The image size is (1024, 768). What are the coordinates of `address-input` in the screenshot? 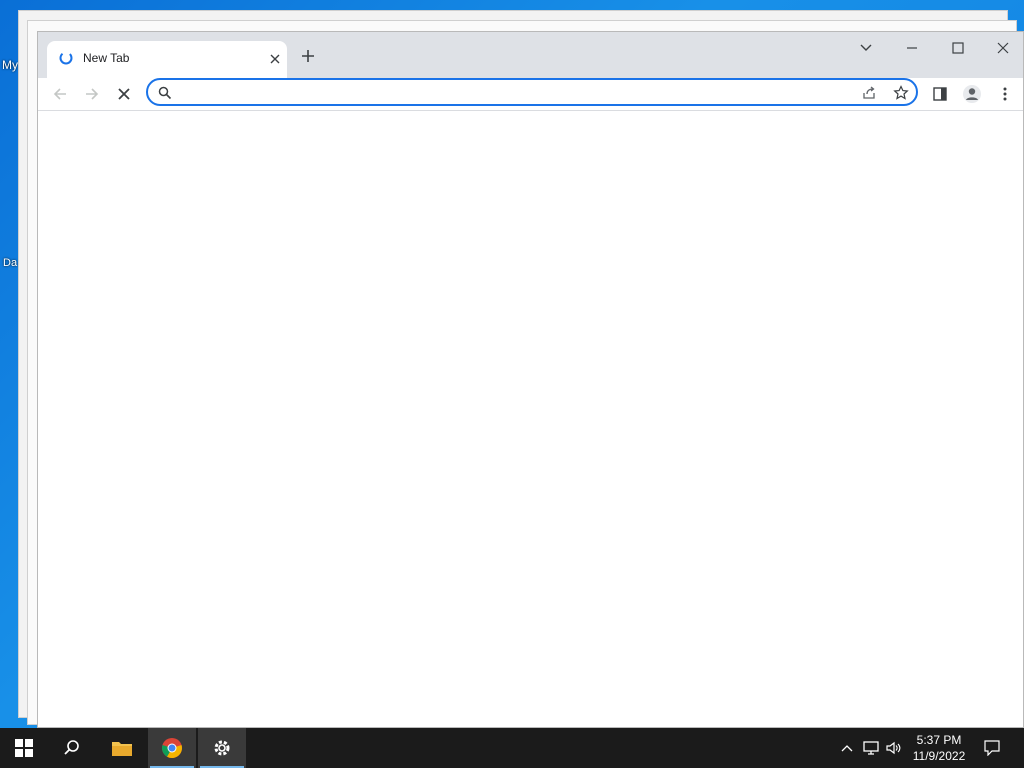 It's located at (512, 93).